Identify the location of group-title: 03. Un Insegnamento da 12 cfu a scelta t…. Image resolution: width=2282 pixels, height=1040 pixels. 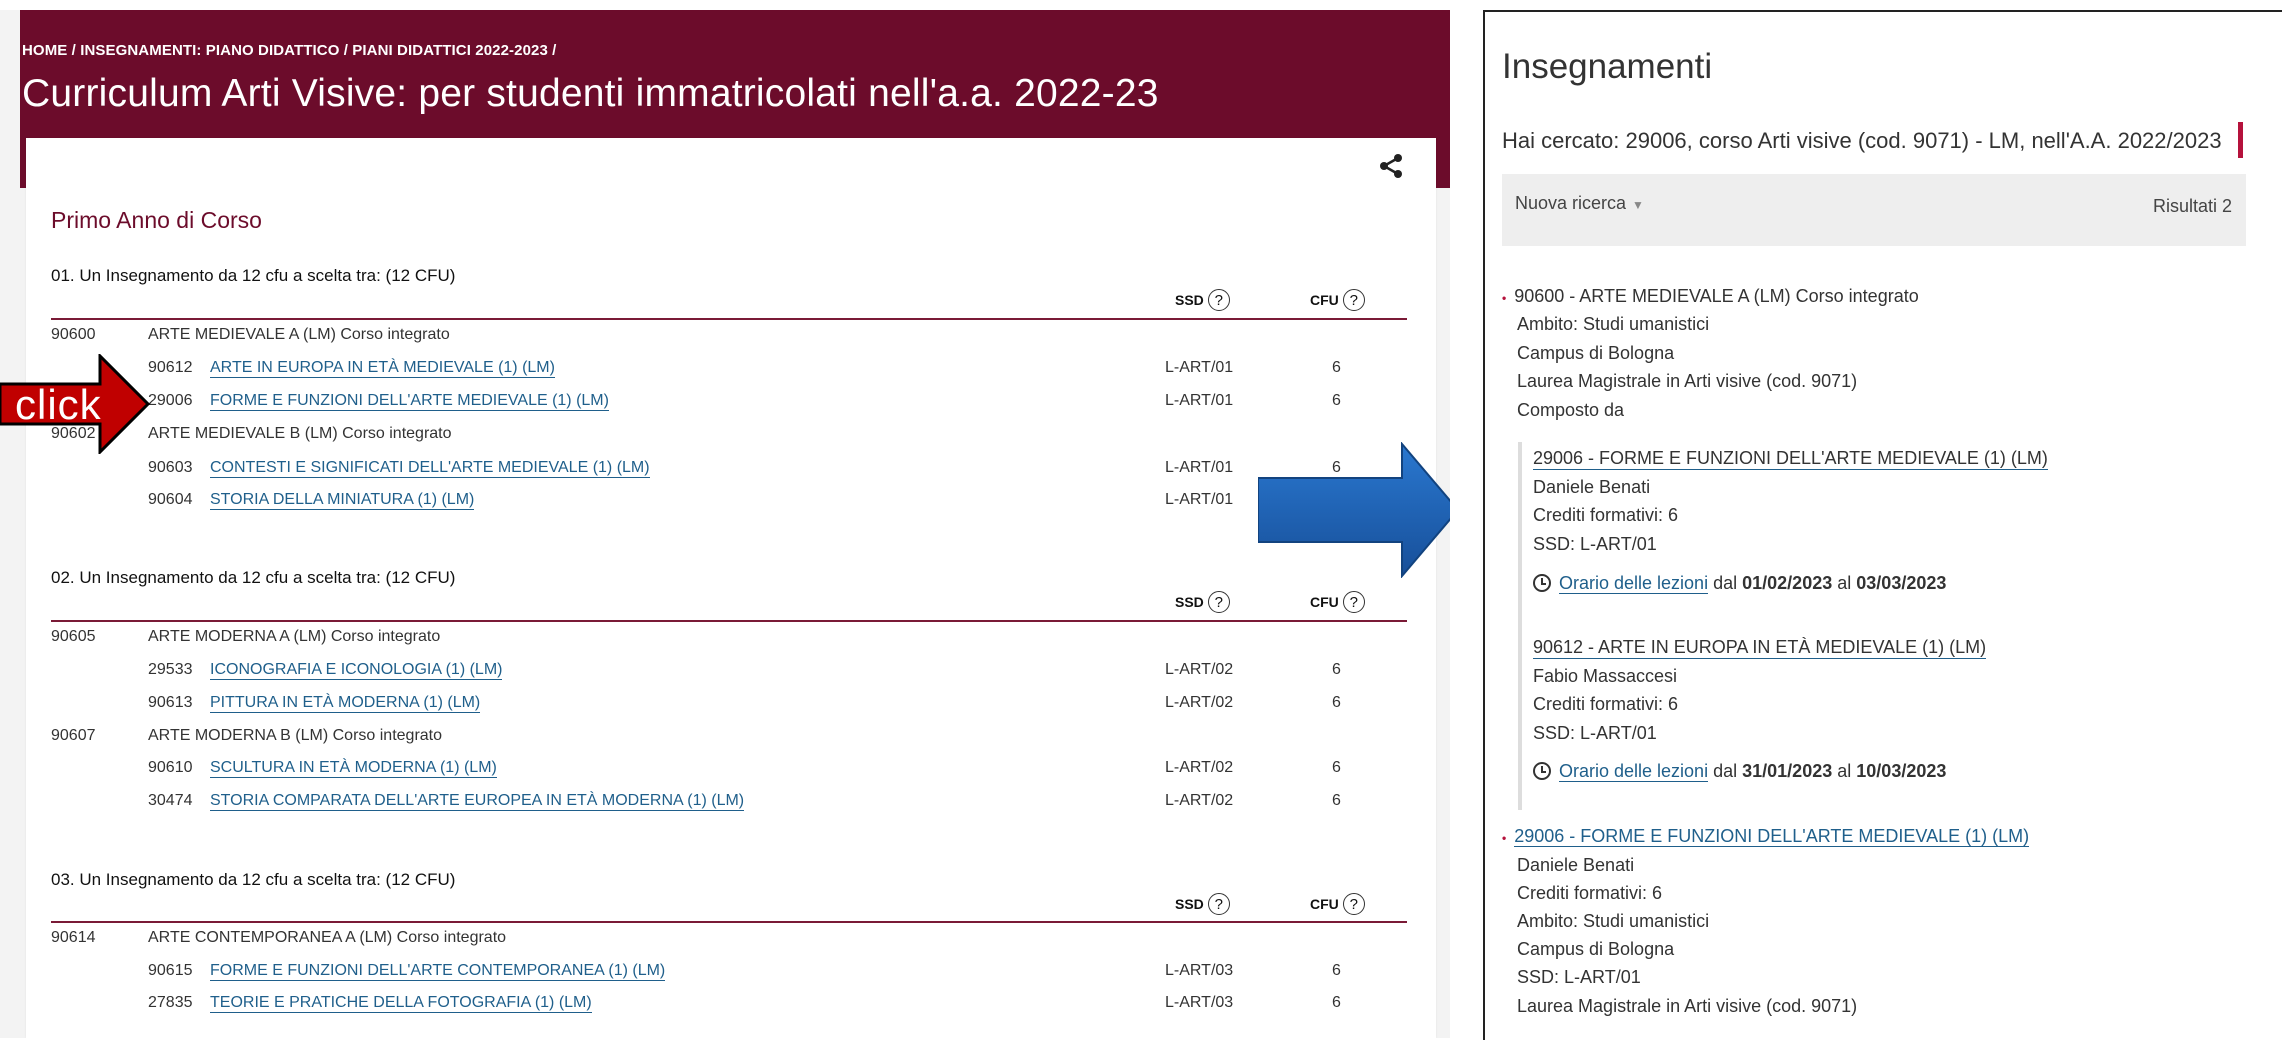
(253, 879).